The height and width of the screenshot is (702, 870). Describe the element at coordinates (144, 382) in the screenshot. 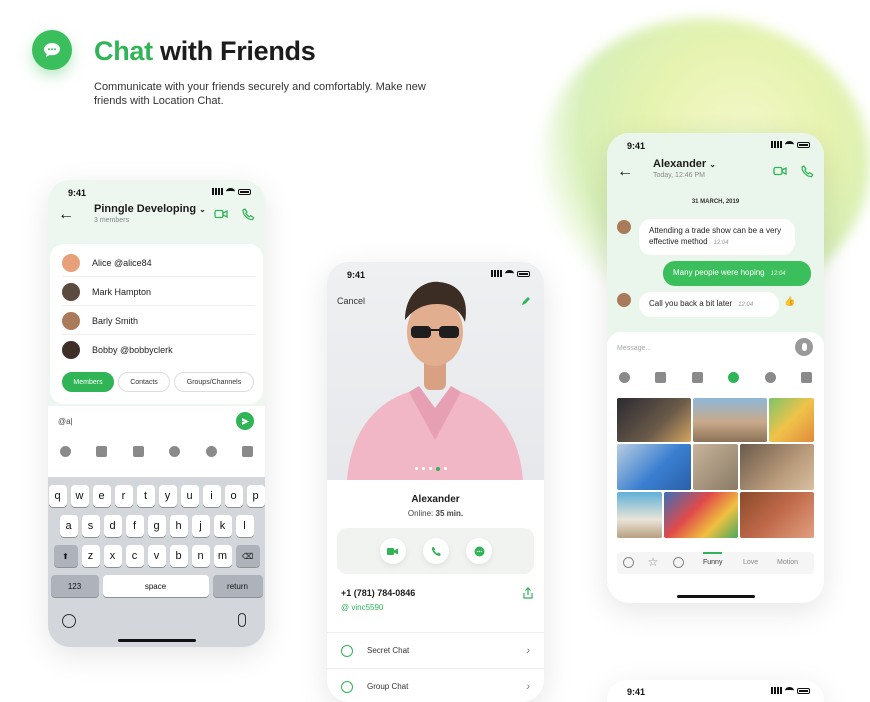

I see `tab-contacts: Contacts` at that location.